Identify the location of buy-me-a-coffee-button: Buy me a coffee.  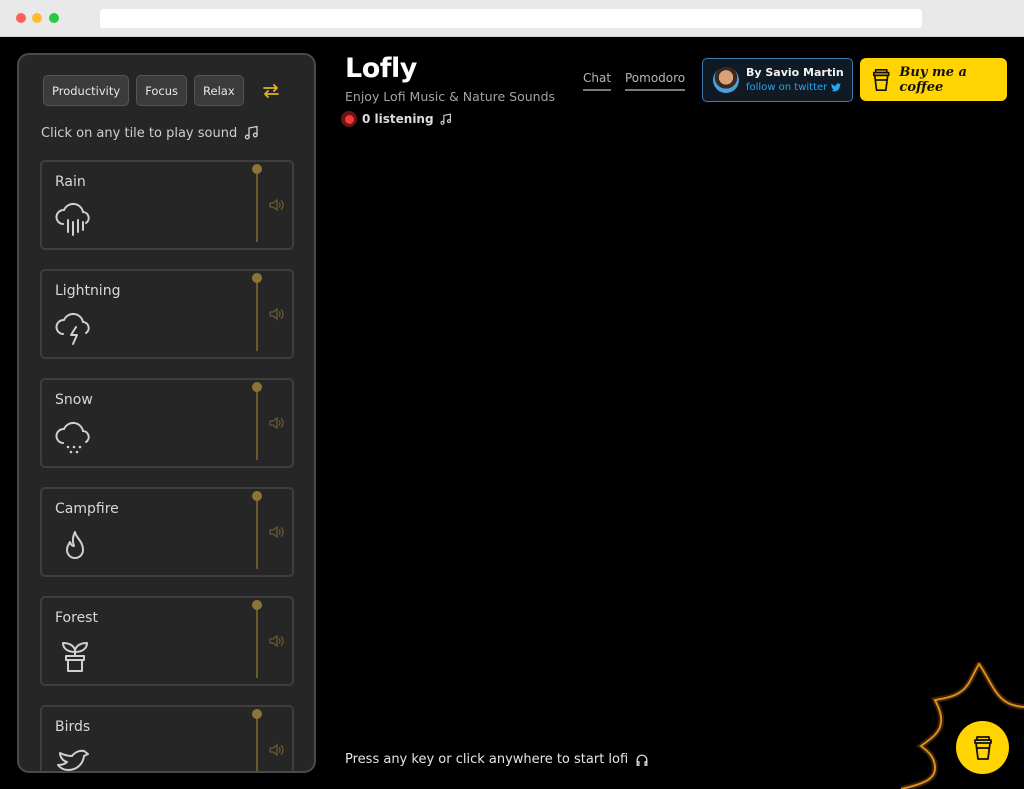
(933, 79).